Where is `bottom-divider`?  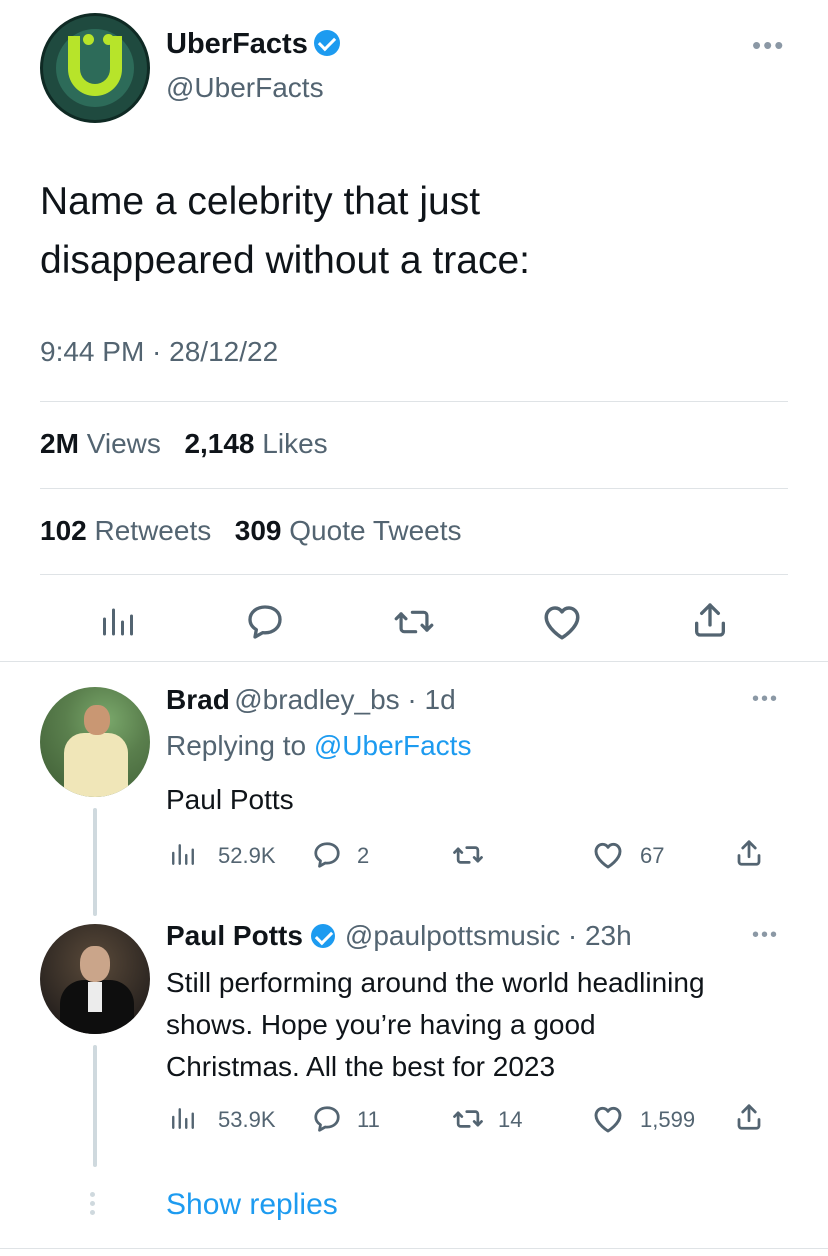 bottom-divider is located at coordinates (414, 1248).